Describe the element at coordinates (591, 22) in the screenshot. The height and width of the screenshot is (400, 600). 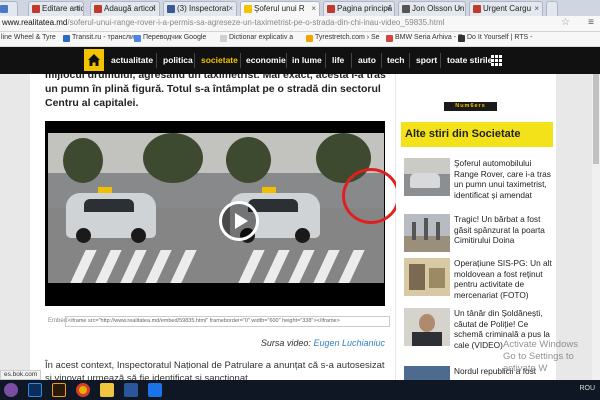
I see `browser-menu-icon: ≡` at that location.